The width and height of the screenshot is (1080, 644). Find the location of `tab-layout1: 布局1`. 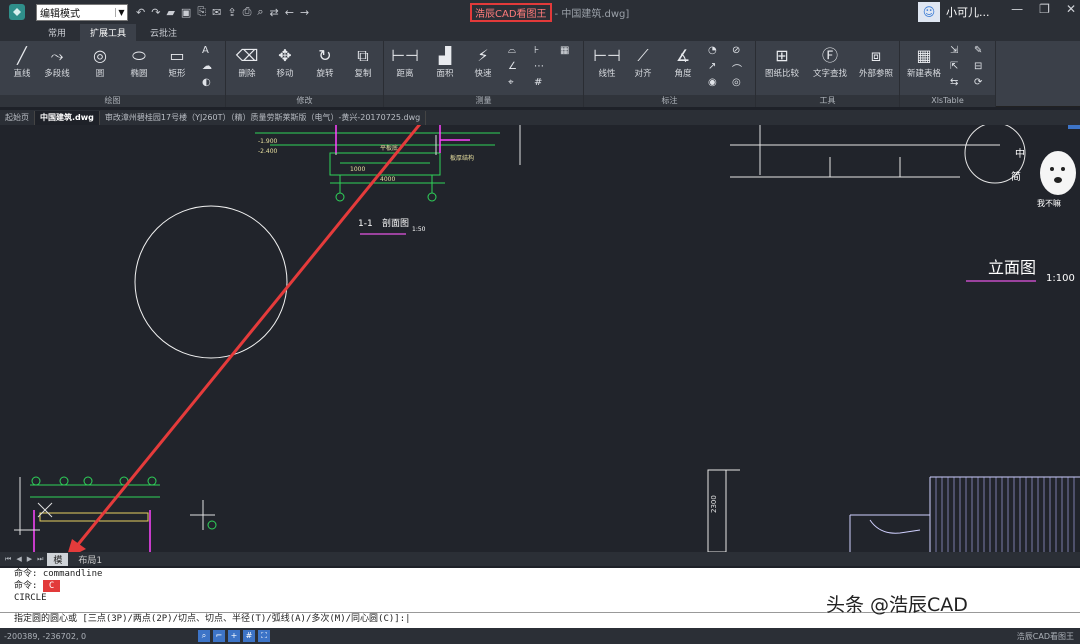

tab-layout1: 布局1 is located at coordinates (90, 559).